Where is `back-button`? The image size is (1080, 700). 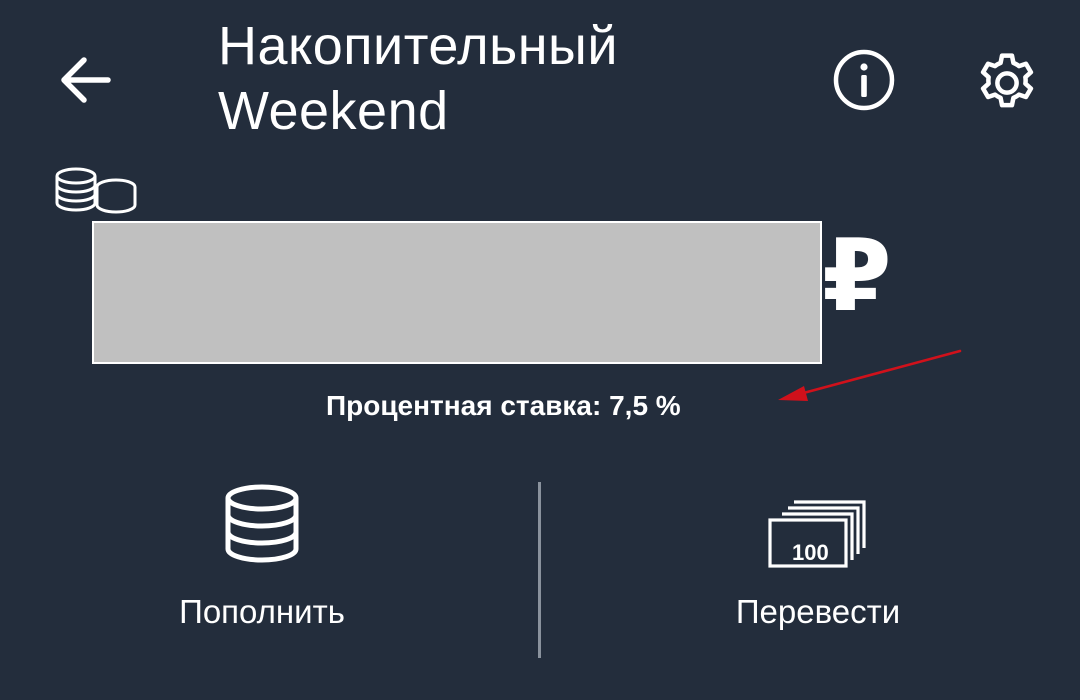 back-button is located at coordinates (84, 80).